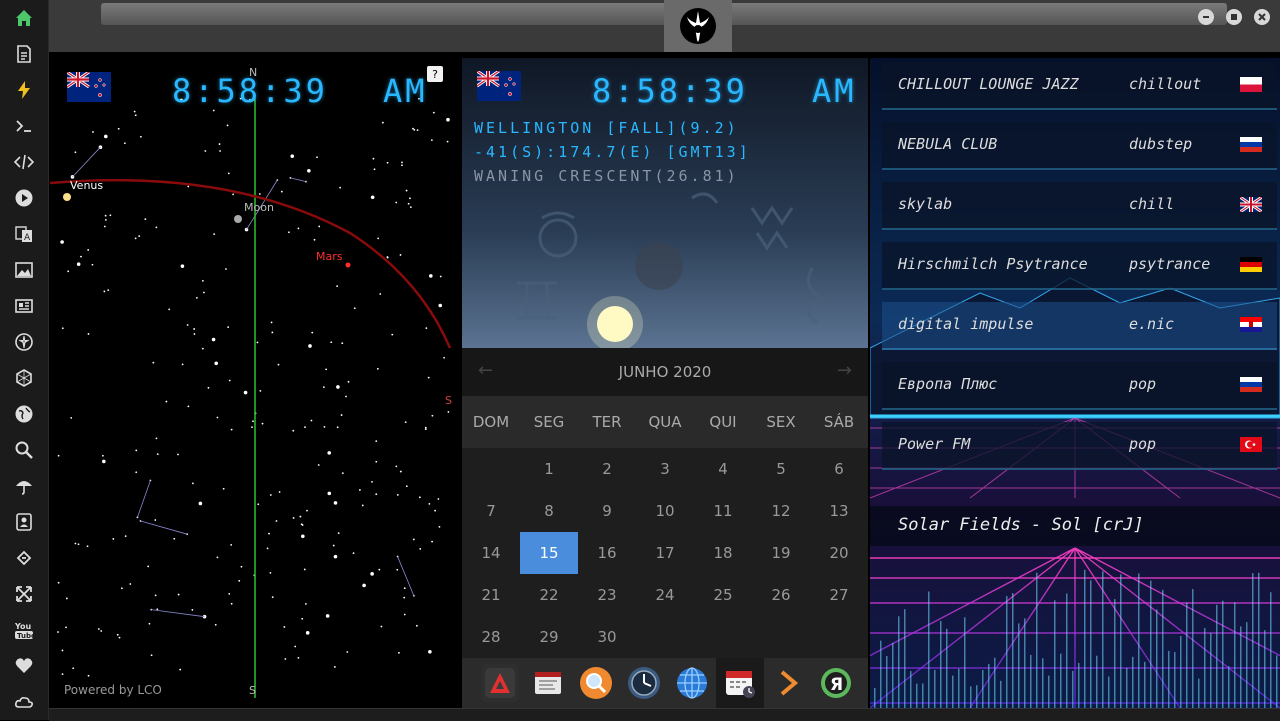 The height and width of the screenshot is (721, 1280). What do you see at coordinates (24, 702) in the screenshot?
I see `cloud-icon` at bounding box center [24, 702].